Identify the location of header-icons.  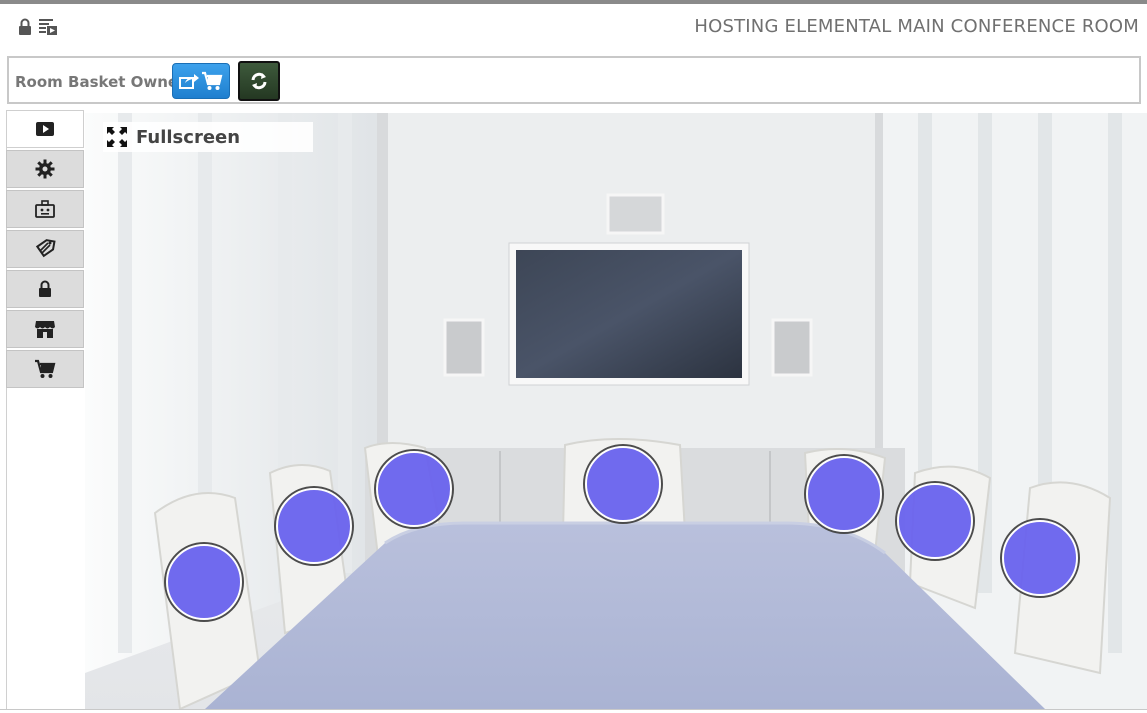
(38, 29).